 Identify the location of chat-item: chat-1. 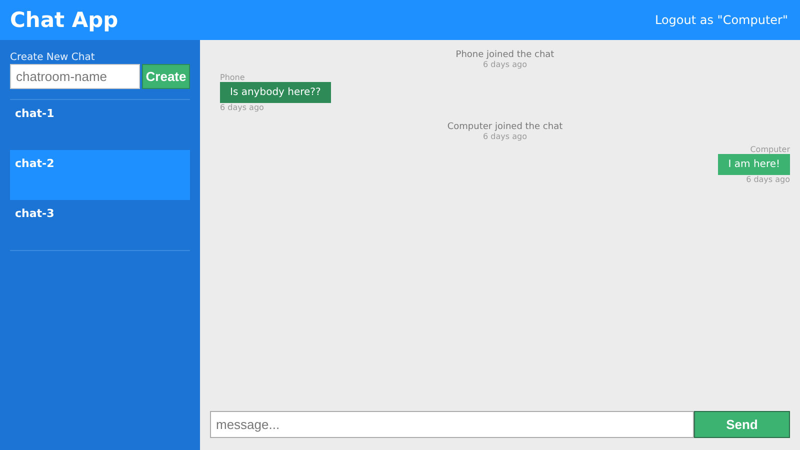
(100, 125).